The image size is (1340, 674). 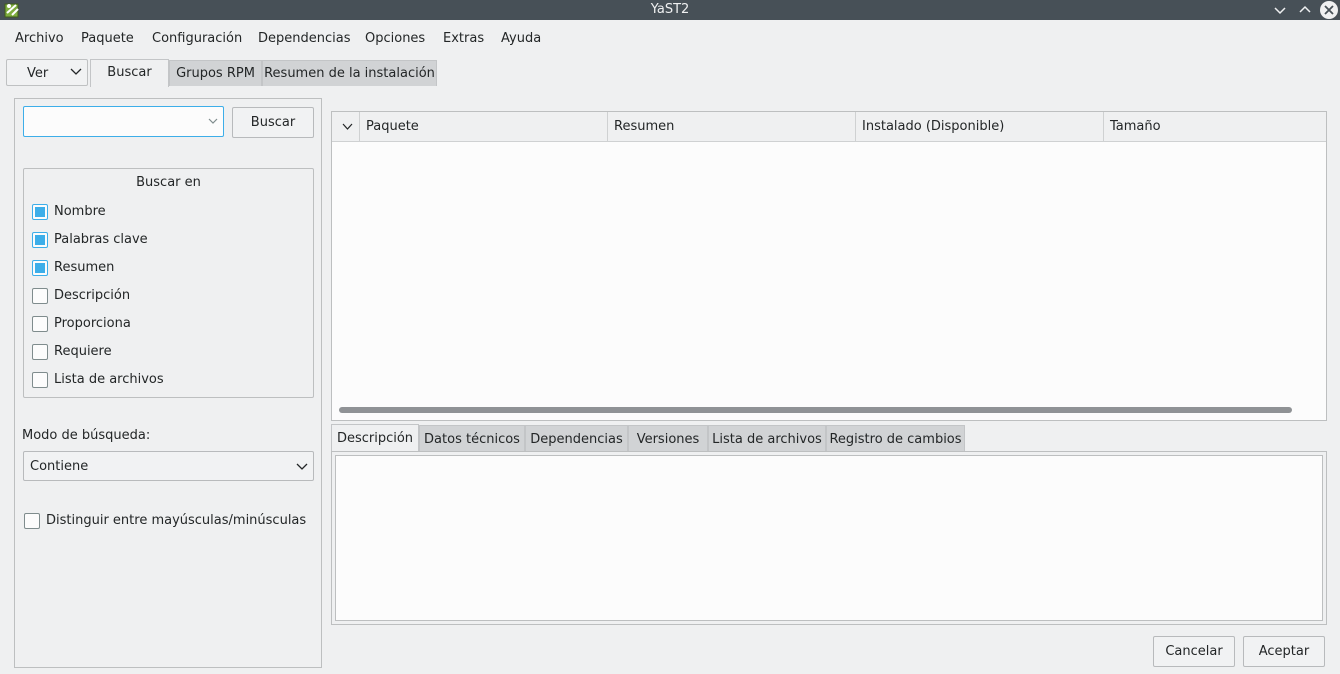 What do you see at coordinates (12, 10) in the screenshot?
I see `yast-app-icon` at bounding box center [12, 10].